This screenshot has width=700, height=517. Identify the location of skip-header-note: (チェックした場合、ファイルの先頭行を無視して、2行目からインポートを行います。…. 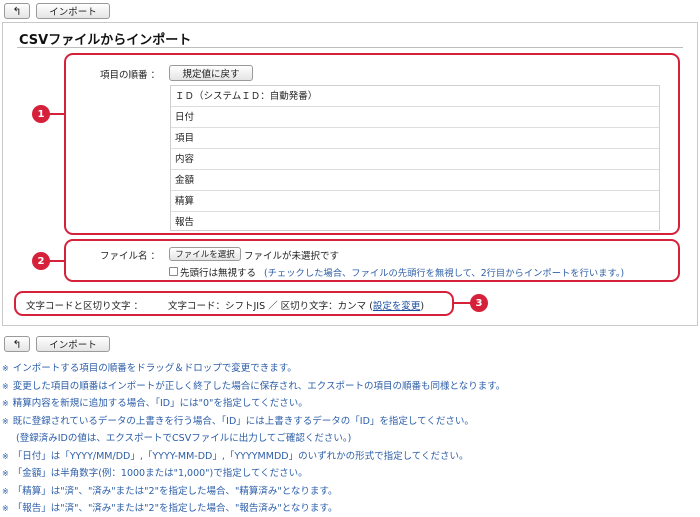
(444, 273).